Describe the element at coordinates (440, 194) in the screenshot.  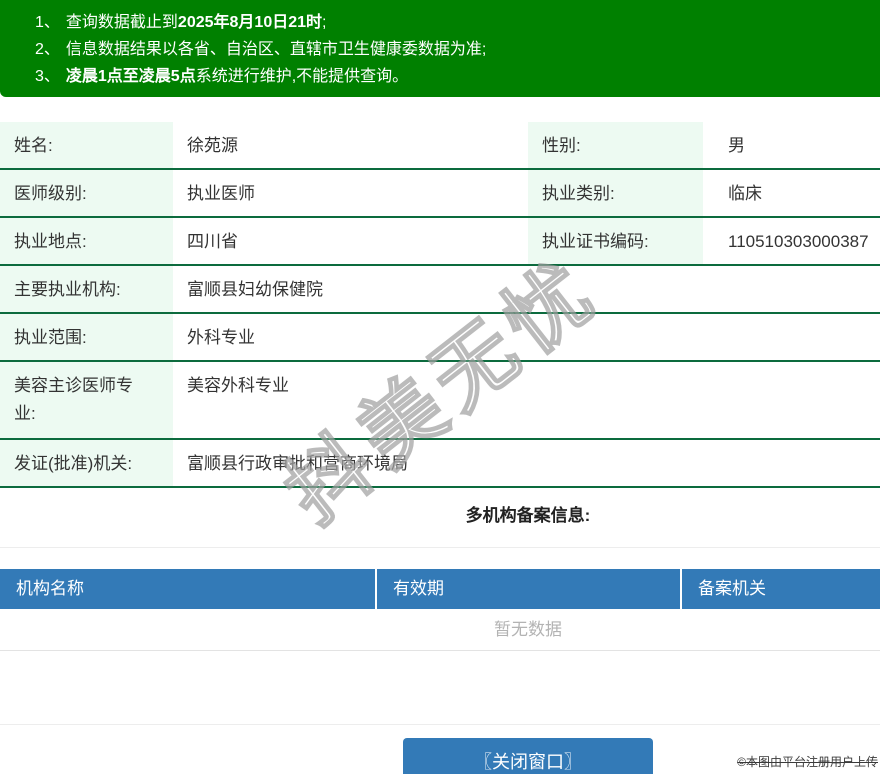
I see `table-row: 医师级别: 执业医师 执业类别: 临床` at that location.